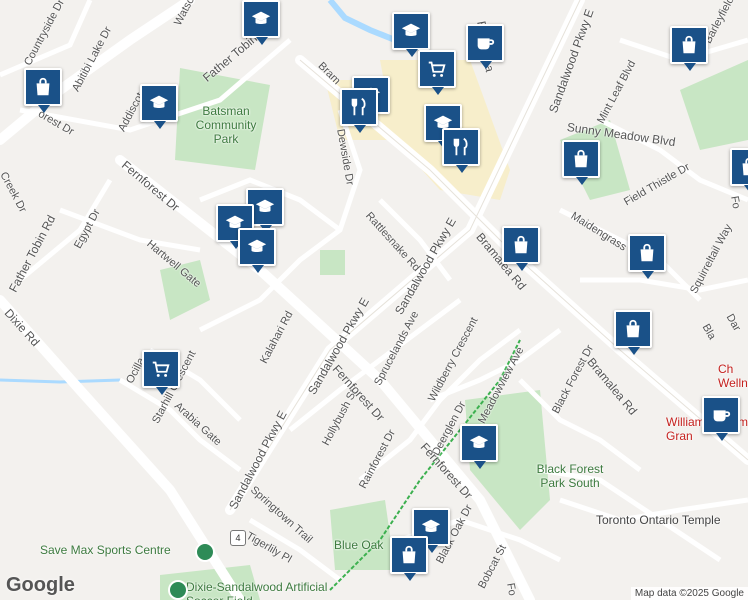 The height and width of the screenshot is (600, 748). I want to click on place-label: Dixie-Sandalwood Artificial Soccer Field, so click(257, 590).